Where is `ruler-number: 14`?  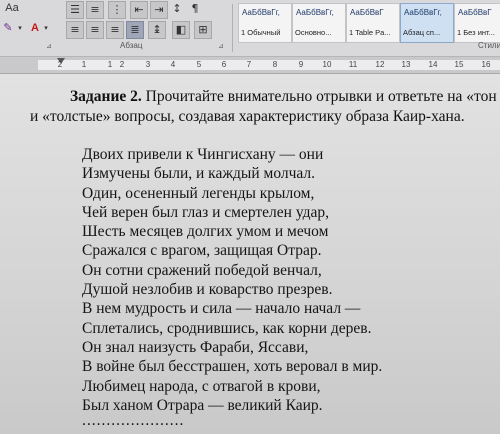 ruler-number: 14 is located at coordinates (433, 64).